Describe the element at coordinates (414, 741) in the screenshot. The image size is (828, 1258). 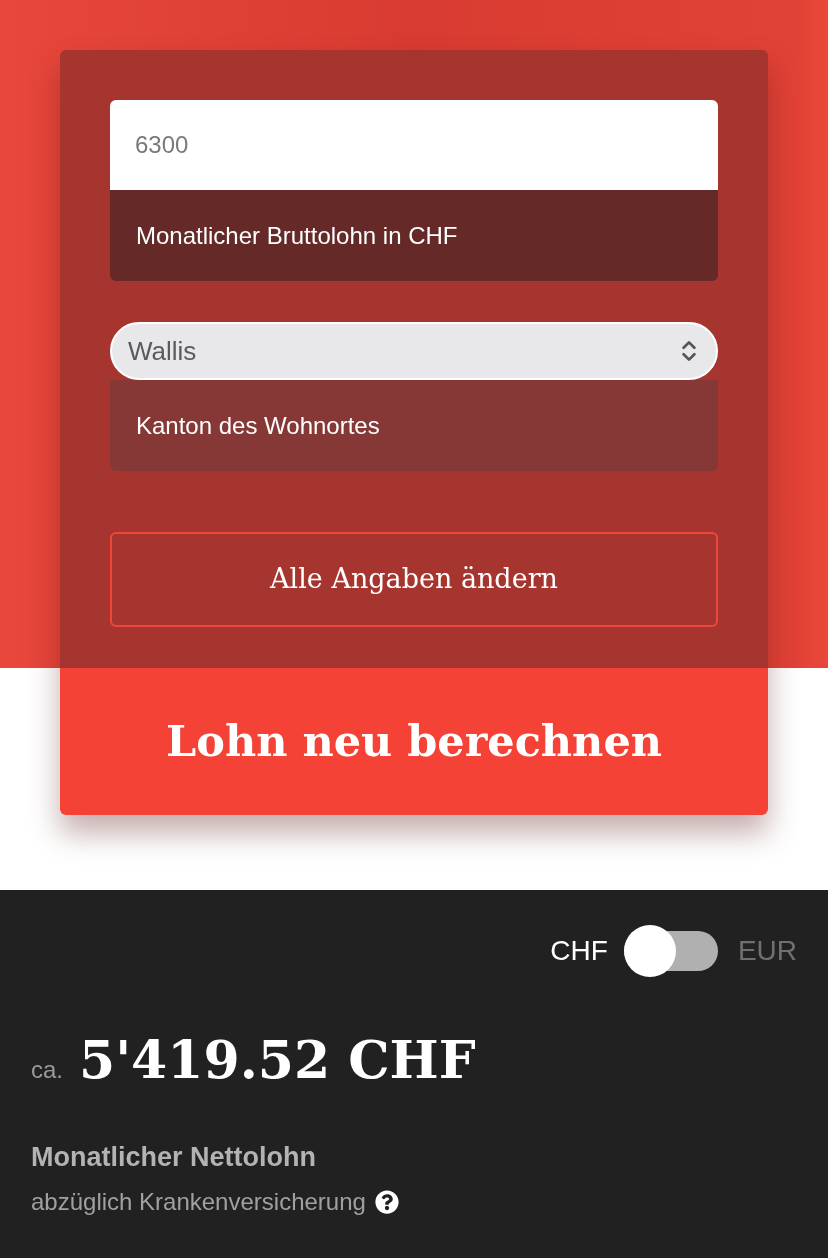
I see `recalculate-button: Lohn neu berechnen` at that location.